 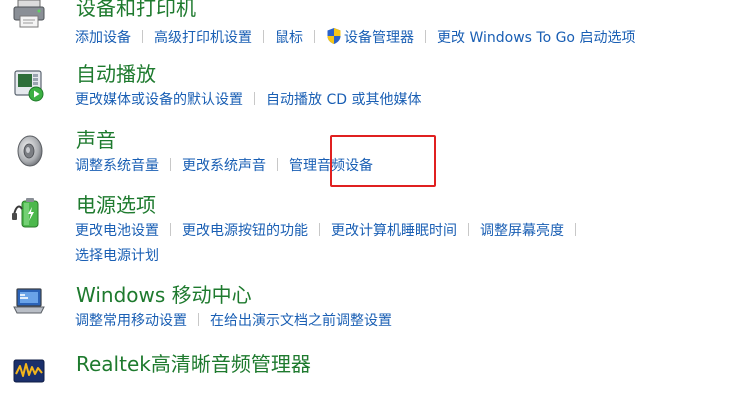 I want to click on shield-icon, so click(x=334, y=36).